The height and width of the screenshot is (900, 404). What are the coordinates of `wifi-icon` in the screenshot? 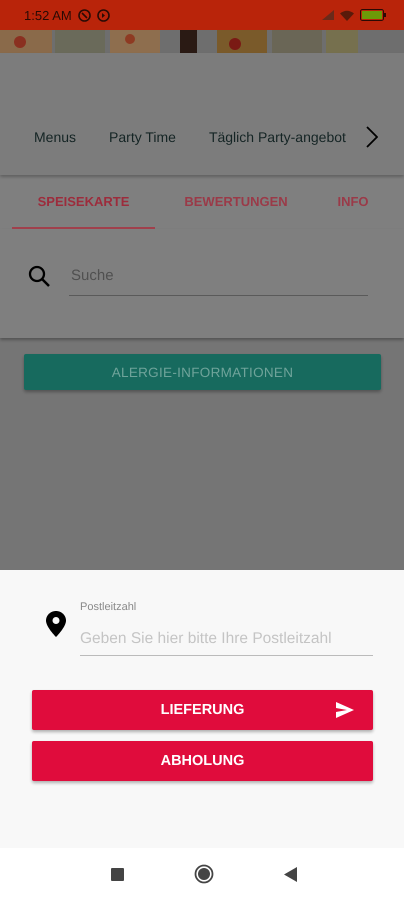 It's located at (347, 15).